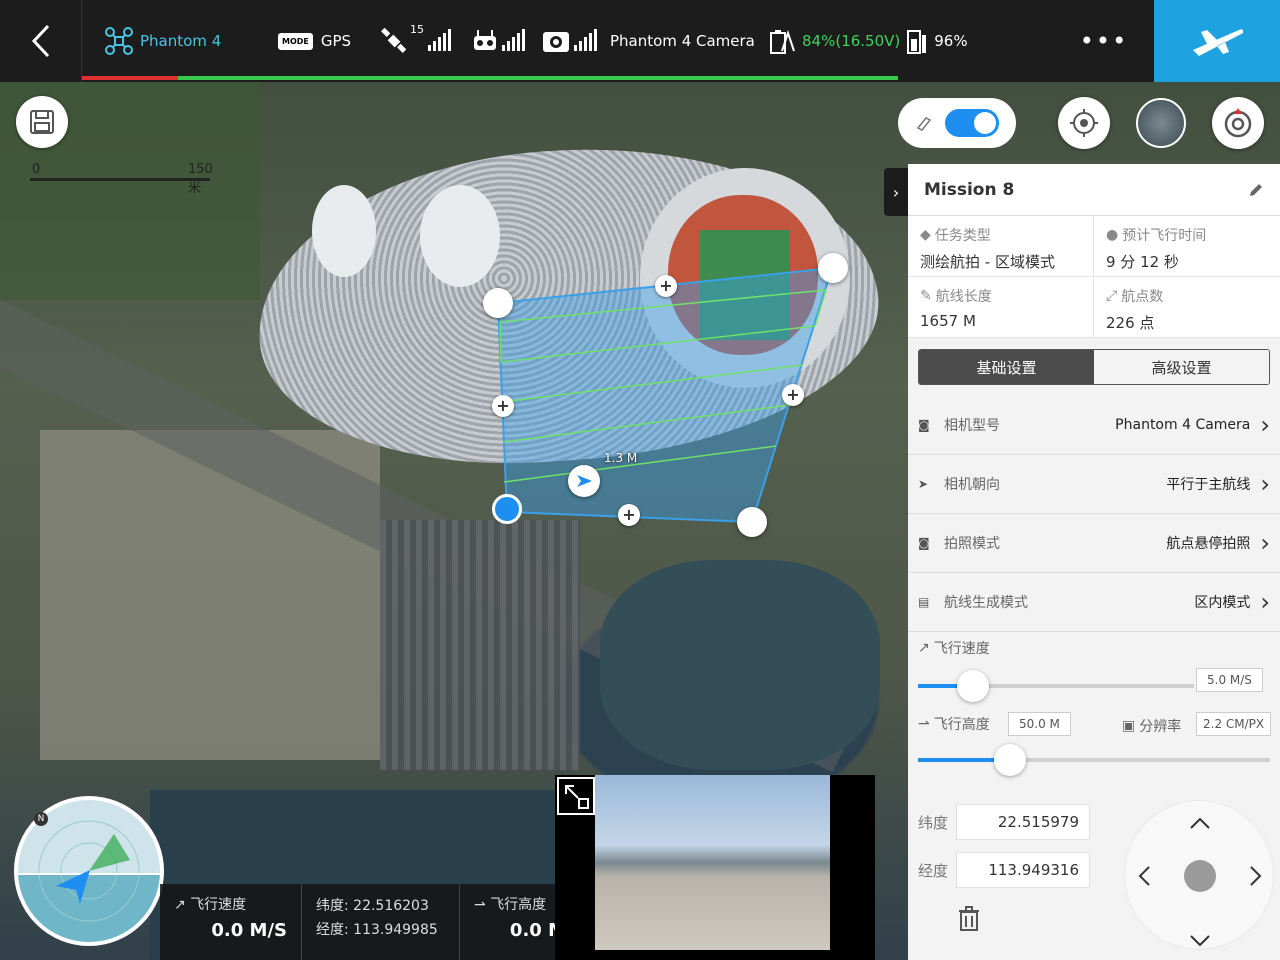 The height and width of the screenshot is (960, 1280). Describe the element at coordinates (969, 189) in the screenshot. I see `mission-title: Mission 8` at that location.